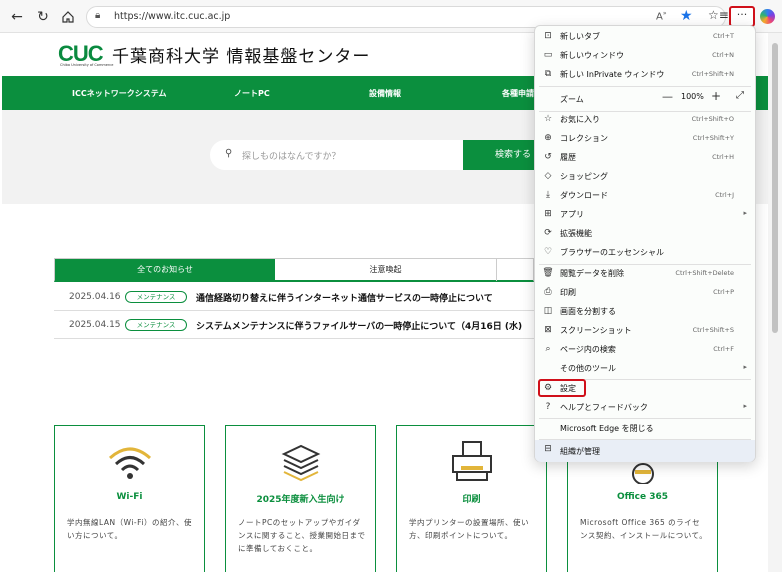 This screenshot has width=782, height=572. Describe the element at coordinates (95, 325) in the screenshot. I see `news-date: 2025.04.15` at that location.